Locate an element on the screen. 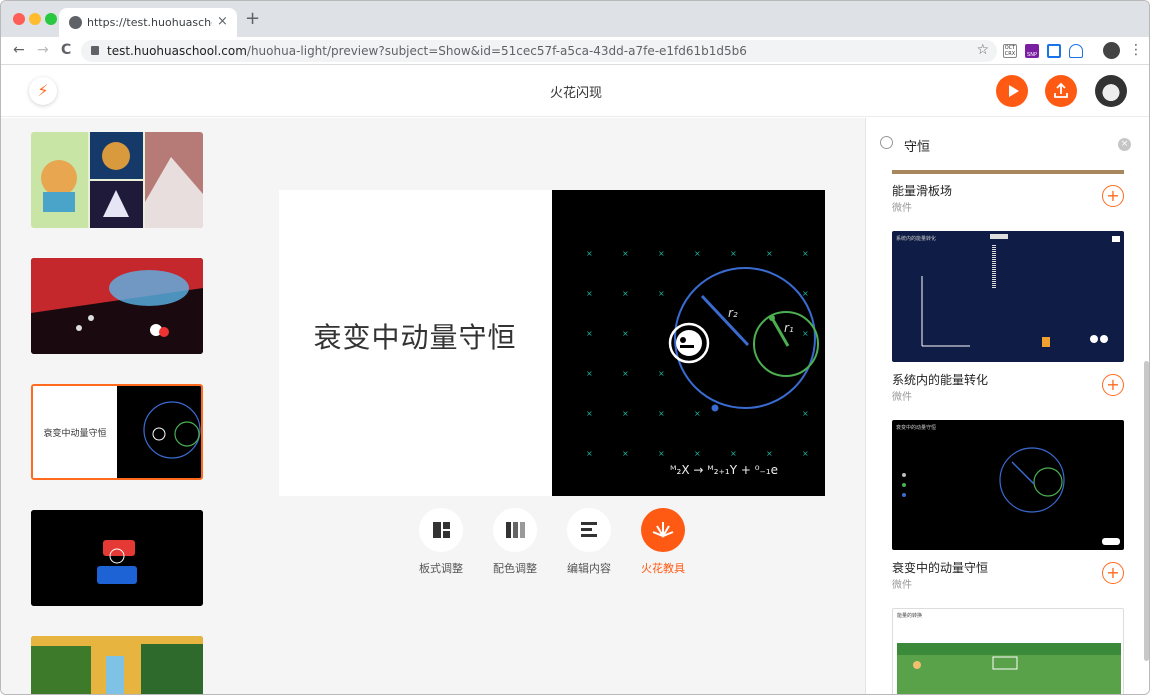 The width and height of the screenshot is (1150, 695). result-thumbnail: 系统内的能量转化 is located at coordinates (1008, 296).